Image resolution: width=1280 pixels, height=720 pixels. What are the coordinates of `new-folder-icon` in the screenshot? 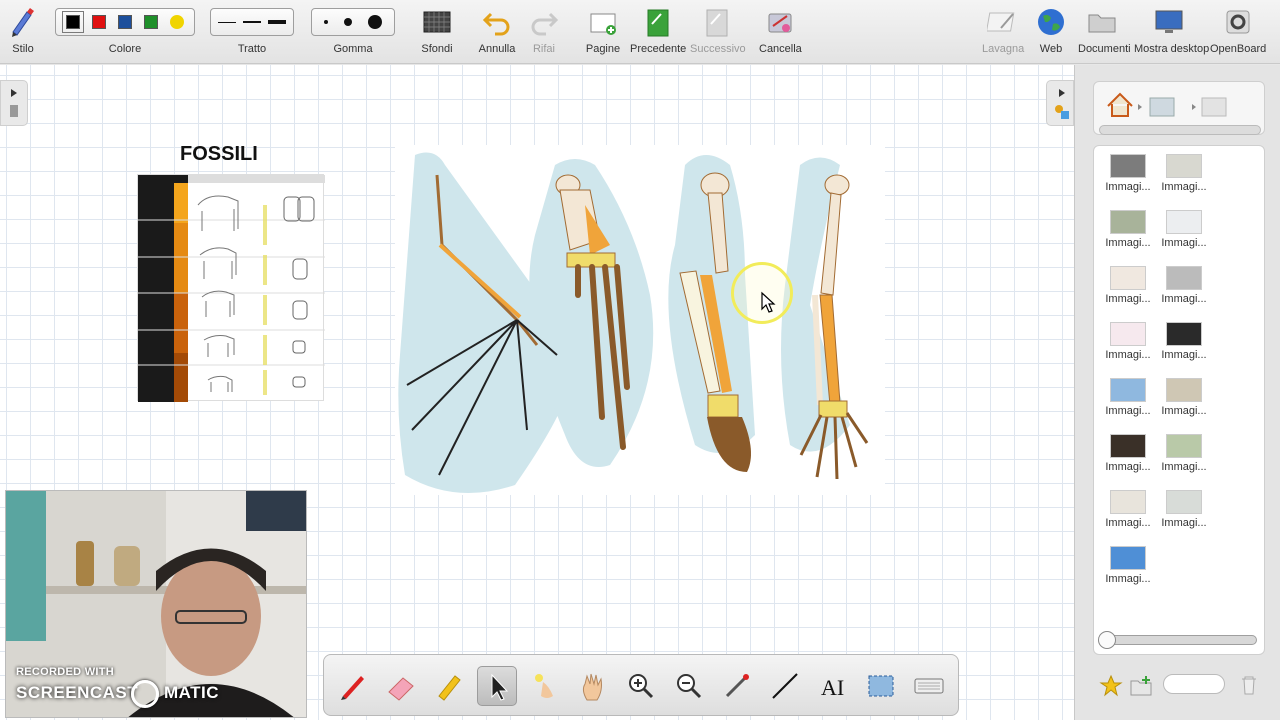 It's located at (1141, 686).